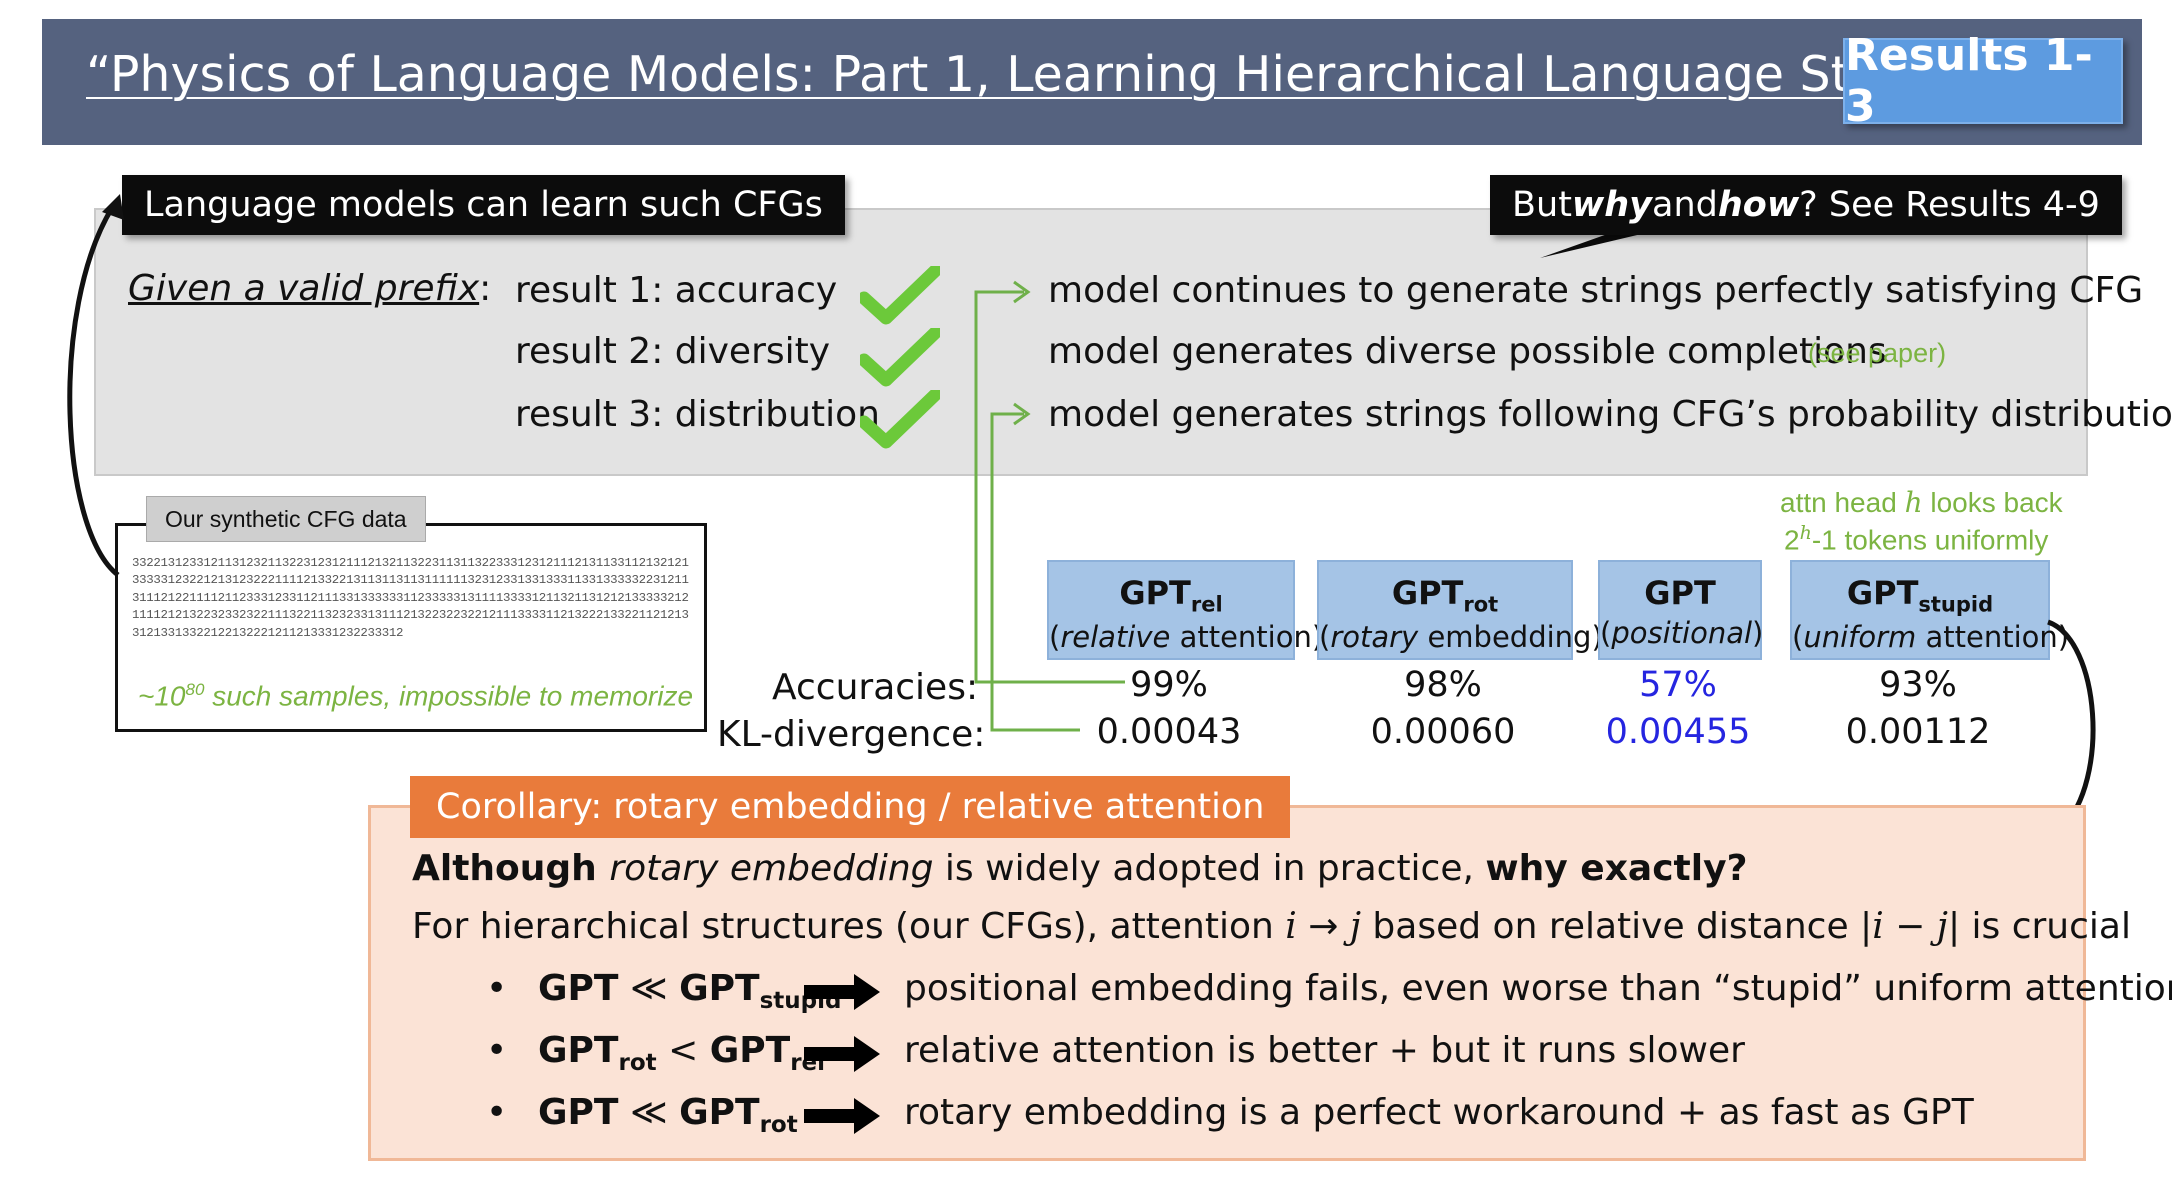  Describe the element at coordinates (309, 288) in the screenshot. I see `given-prefix-label: Given a valid prefix:` at that location.